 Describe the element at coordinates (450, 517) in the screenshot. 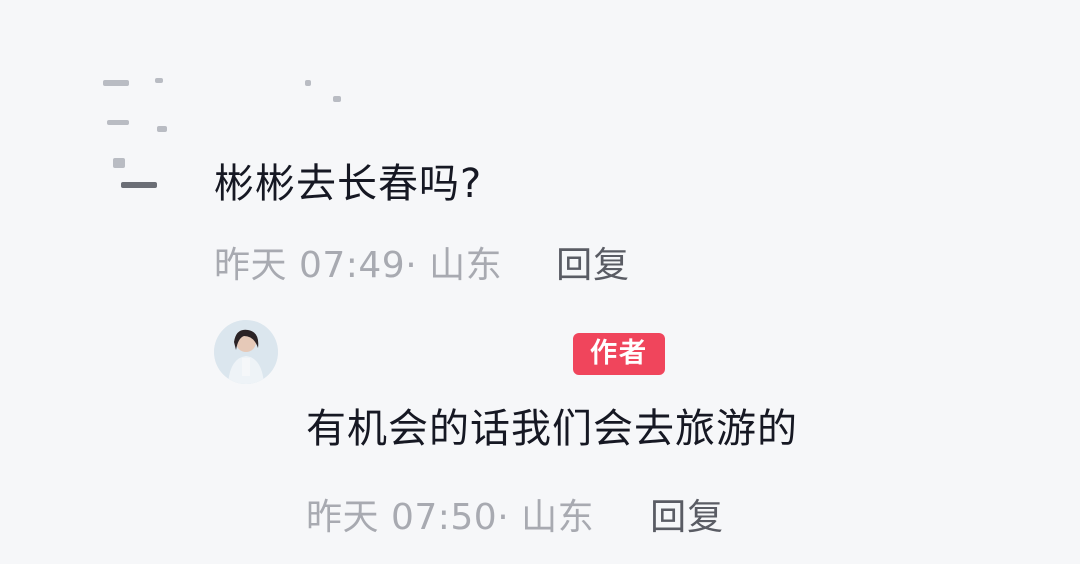

I see `reply-time-location: 昨天 07:50· 山东` at that location.